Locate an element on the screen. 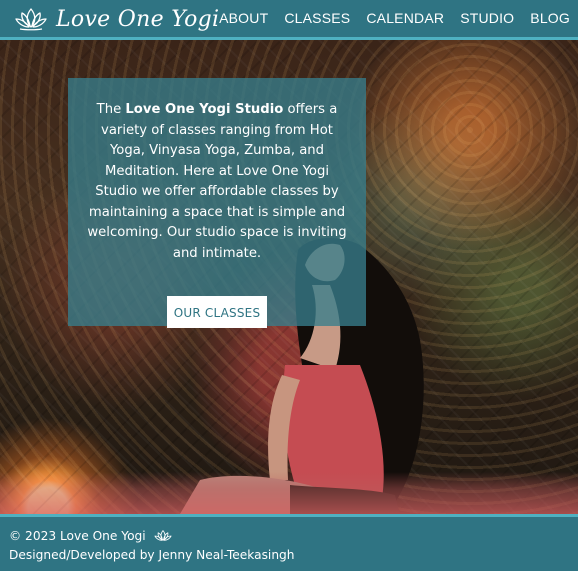  nav-blog: BLOG is located at coordinates (550, 18).